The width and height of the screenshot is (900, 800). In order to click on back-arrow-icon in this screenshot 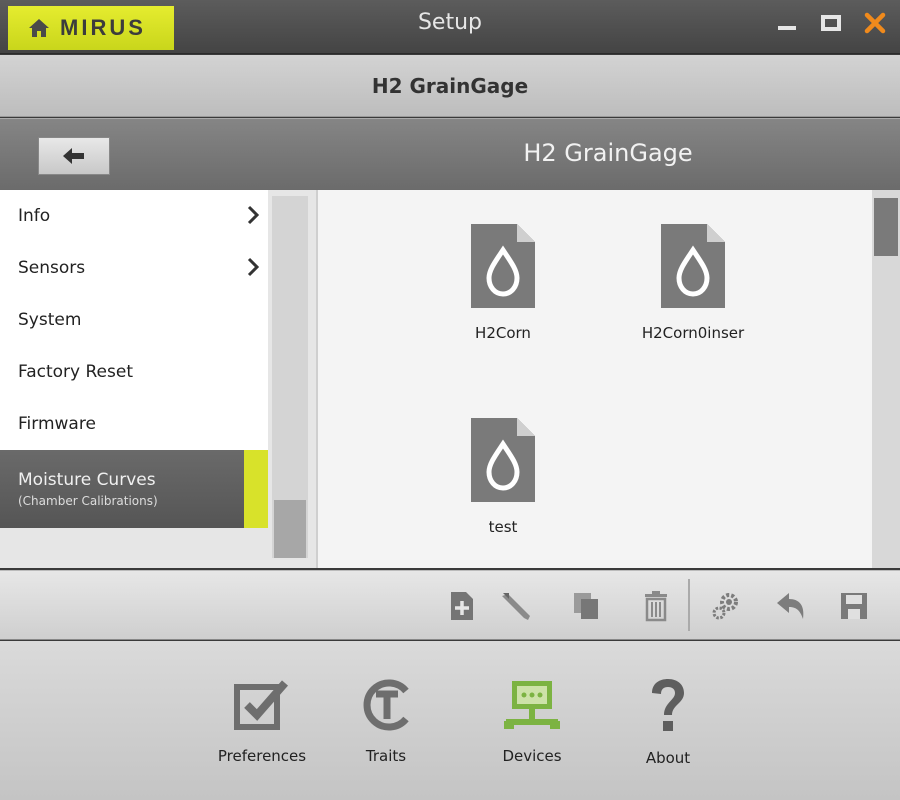, I will do `click(73, 156)`.